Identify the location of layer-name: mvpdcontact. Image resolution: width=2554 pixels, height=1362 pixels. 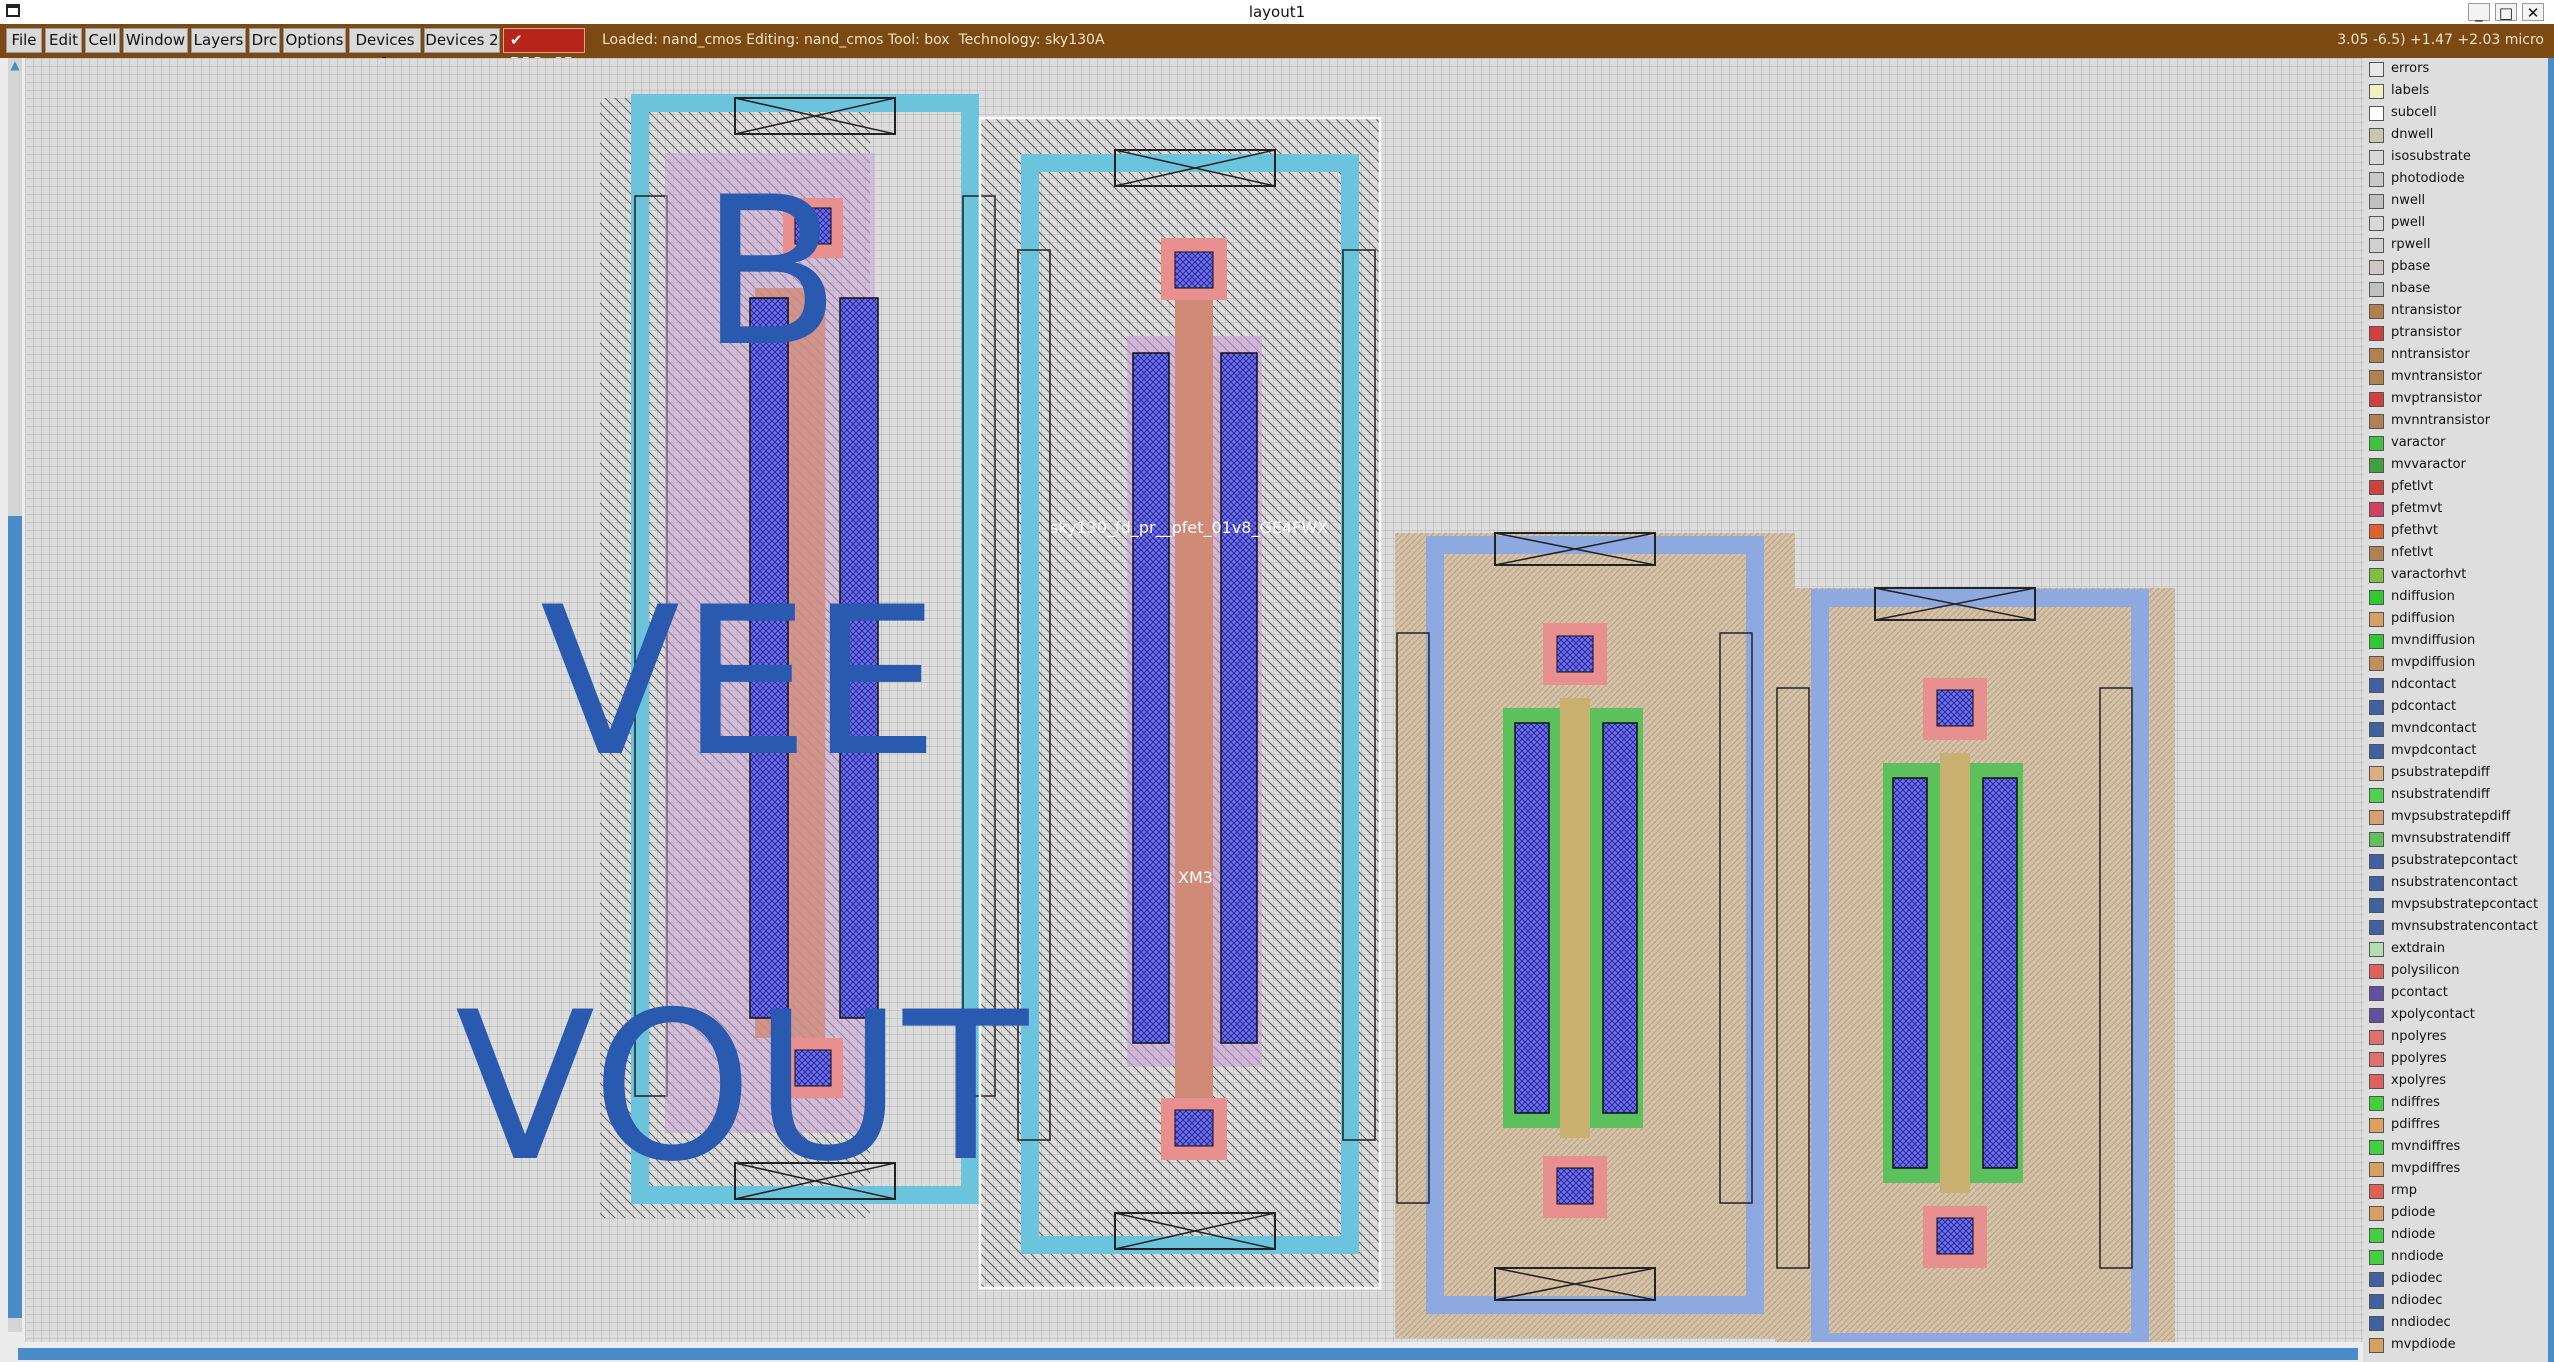
(2434, 750).